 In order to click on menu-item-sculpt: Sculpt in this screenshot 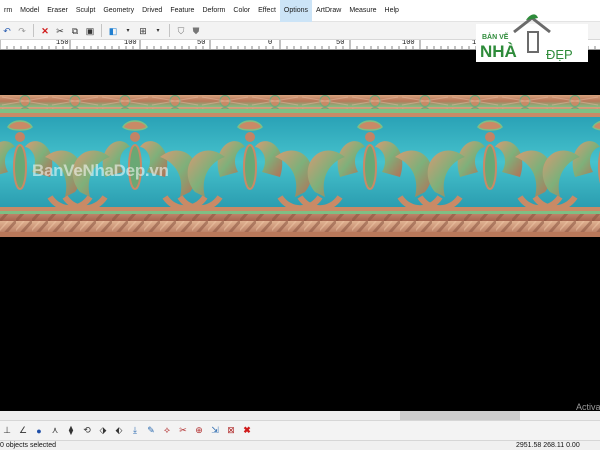, I will do `click(85, 11)`.